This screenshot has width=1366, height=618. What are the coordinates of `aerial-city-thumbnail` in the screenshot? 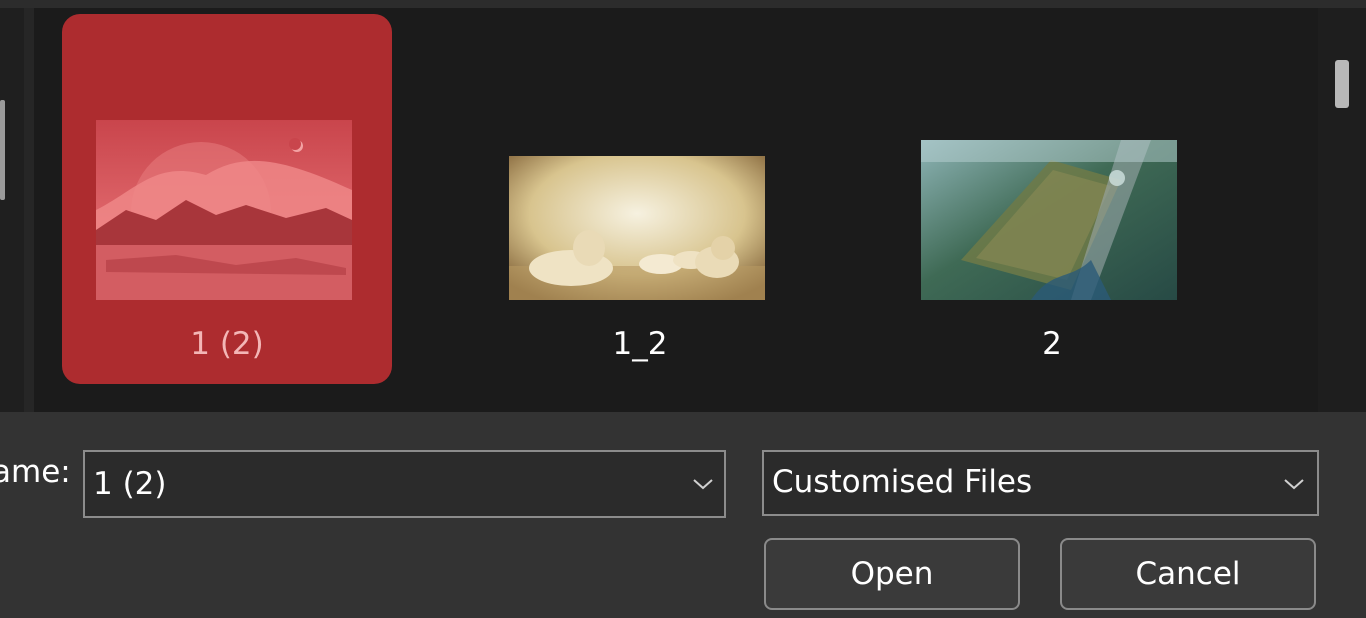 It's located at (1049, 220).